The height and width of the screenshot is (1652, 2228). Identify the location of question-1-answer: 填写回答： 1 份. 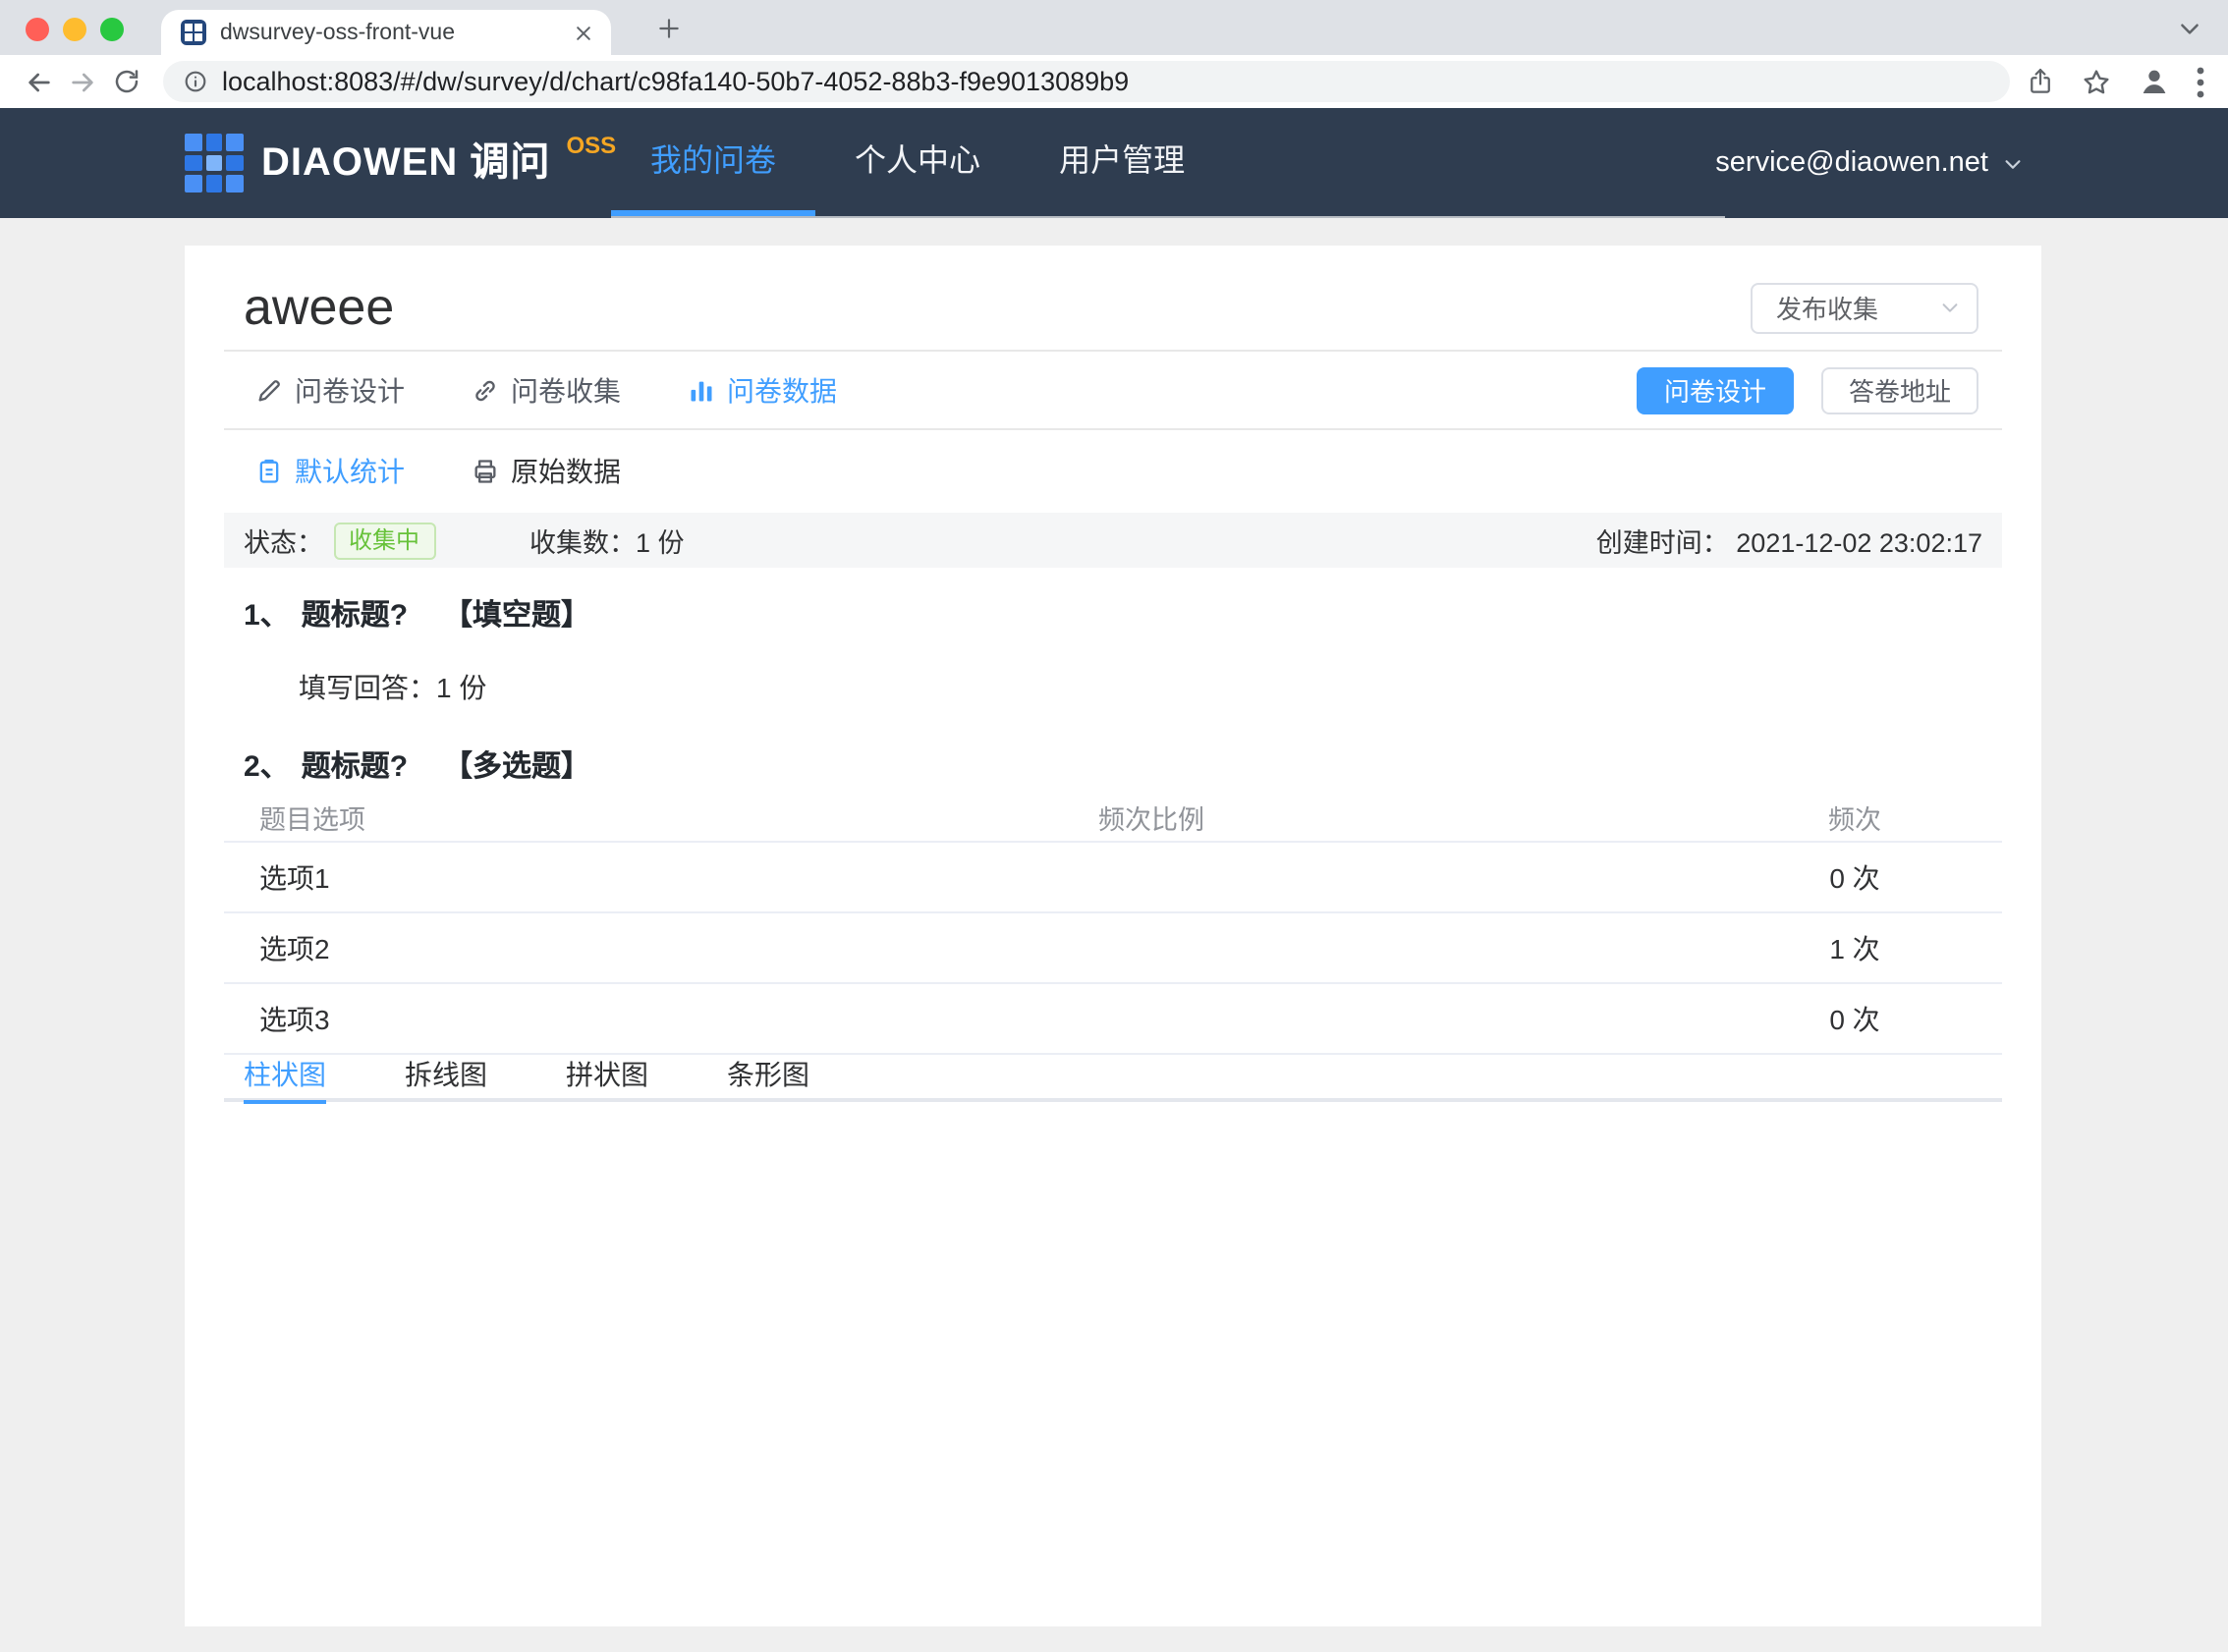
(1150, 687).